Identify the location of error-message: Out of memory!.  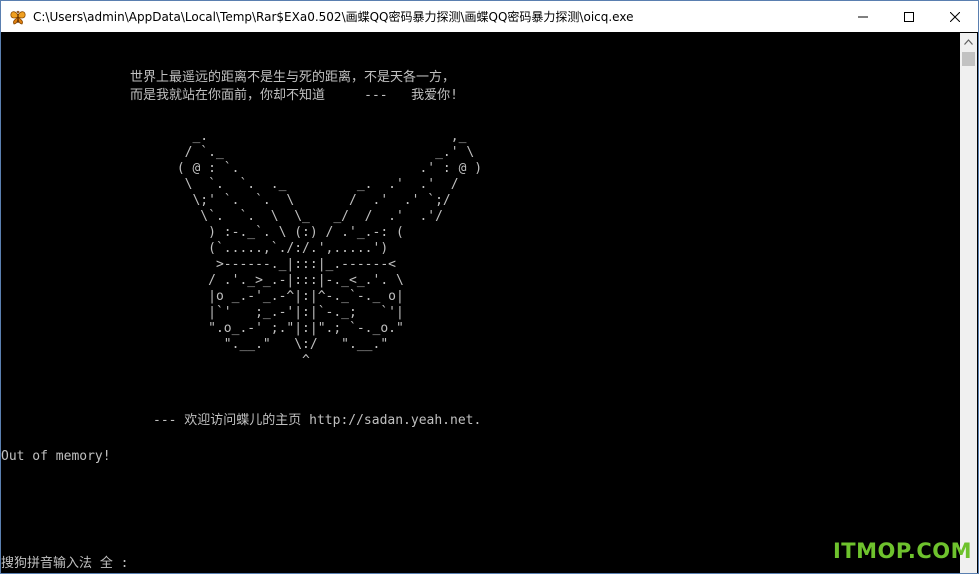
(56, 456).